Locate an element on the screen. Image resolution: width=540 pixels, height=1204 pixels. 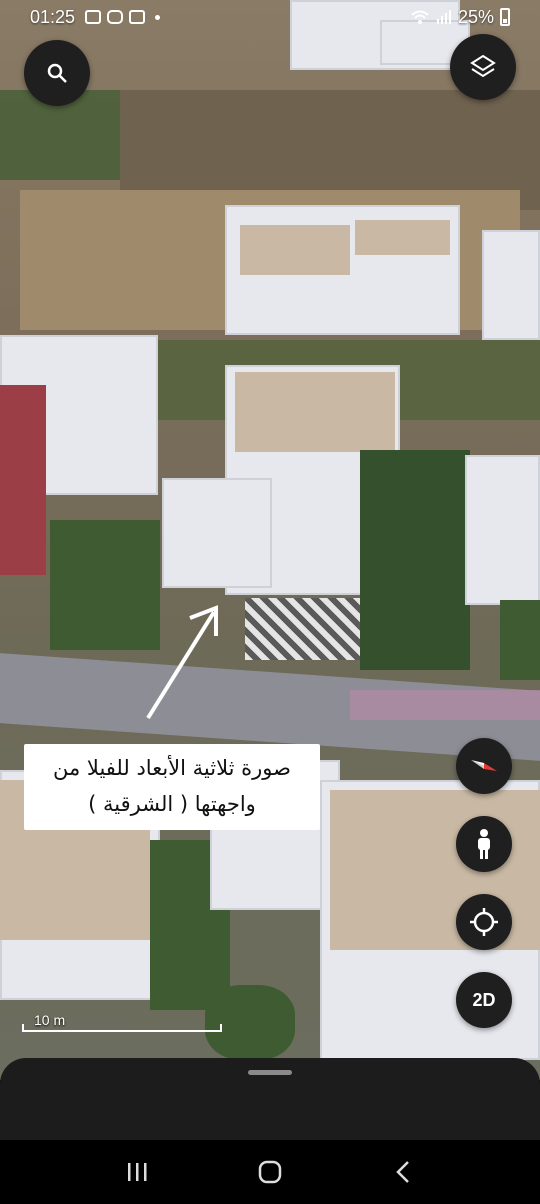
more-notifications-icon is located at coordinates (158, 17).